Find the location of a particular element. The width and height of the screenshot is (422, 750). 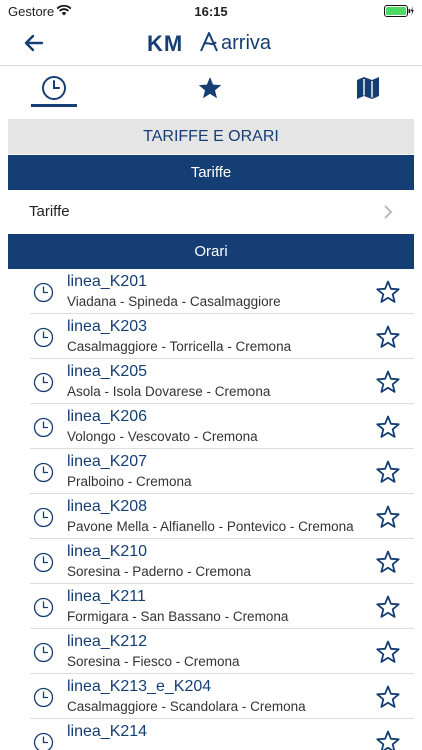

line-row: linea_K206 Volongo - Vescovato - Cremona is located at coordinates (211, 426).